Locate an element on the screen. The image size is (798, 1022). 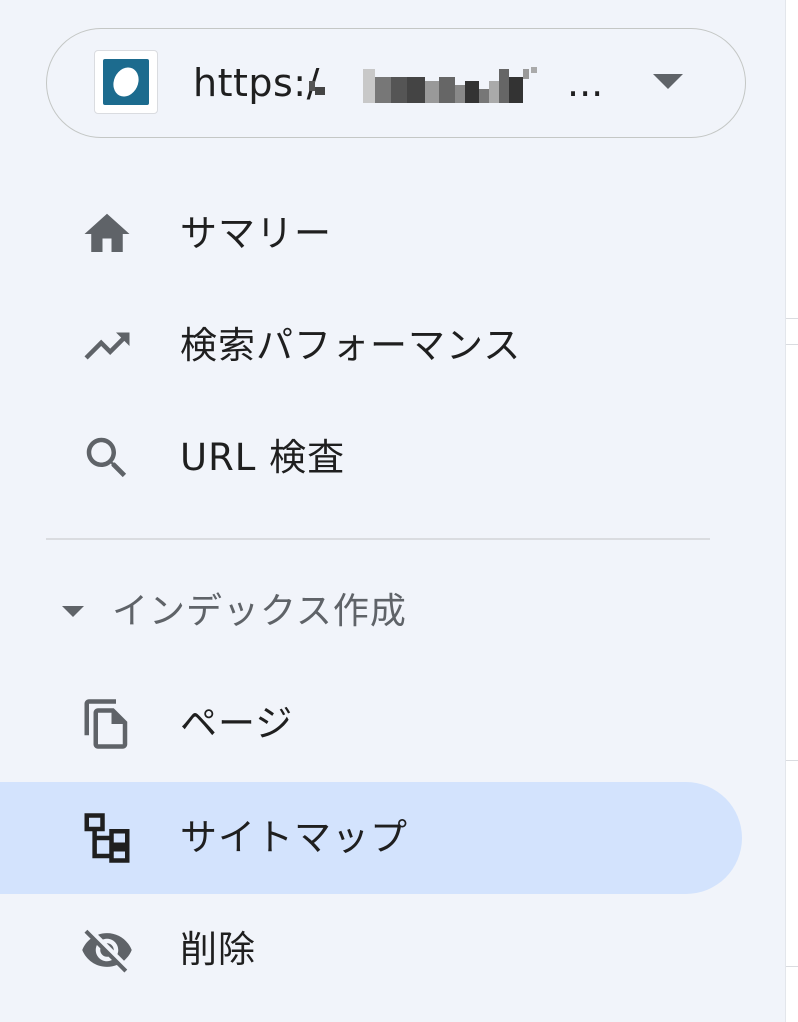
sitemap-icon is located at coordinates (107, 838).